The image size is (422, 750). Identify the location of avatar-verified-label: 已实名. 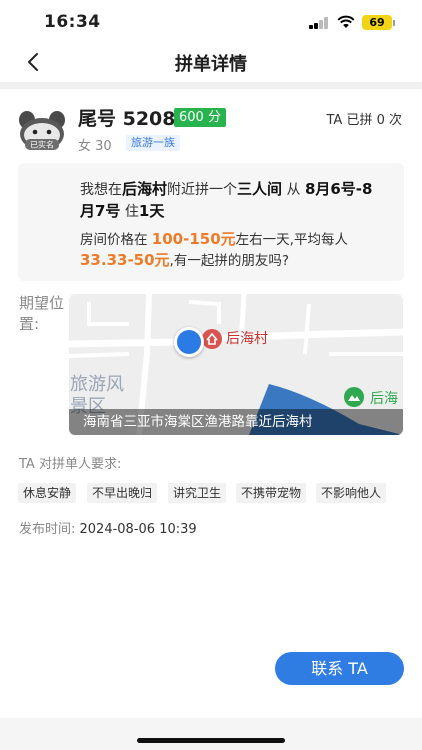
(42, 145).